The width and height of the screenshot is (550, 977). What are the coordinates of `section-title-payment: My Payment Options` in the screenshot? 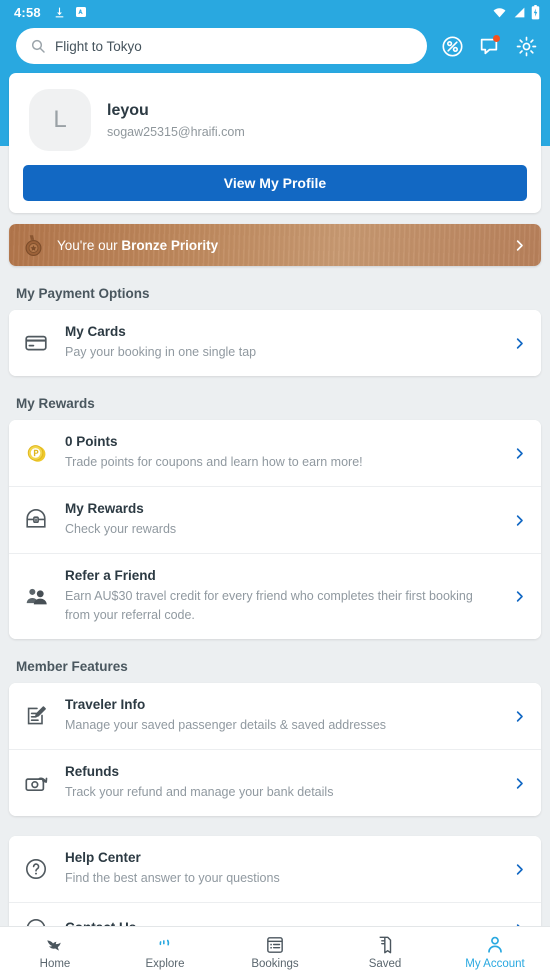 It's located at (83, 293).